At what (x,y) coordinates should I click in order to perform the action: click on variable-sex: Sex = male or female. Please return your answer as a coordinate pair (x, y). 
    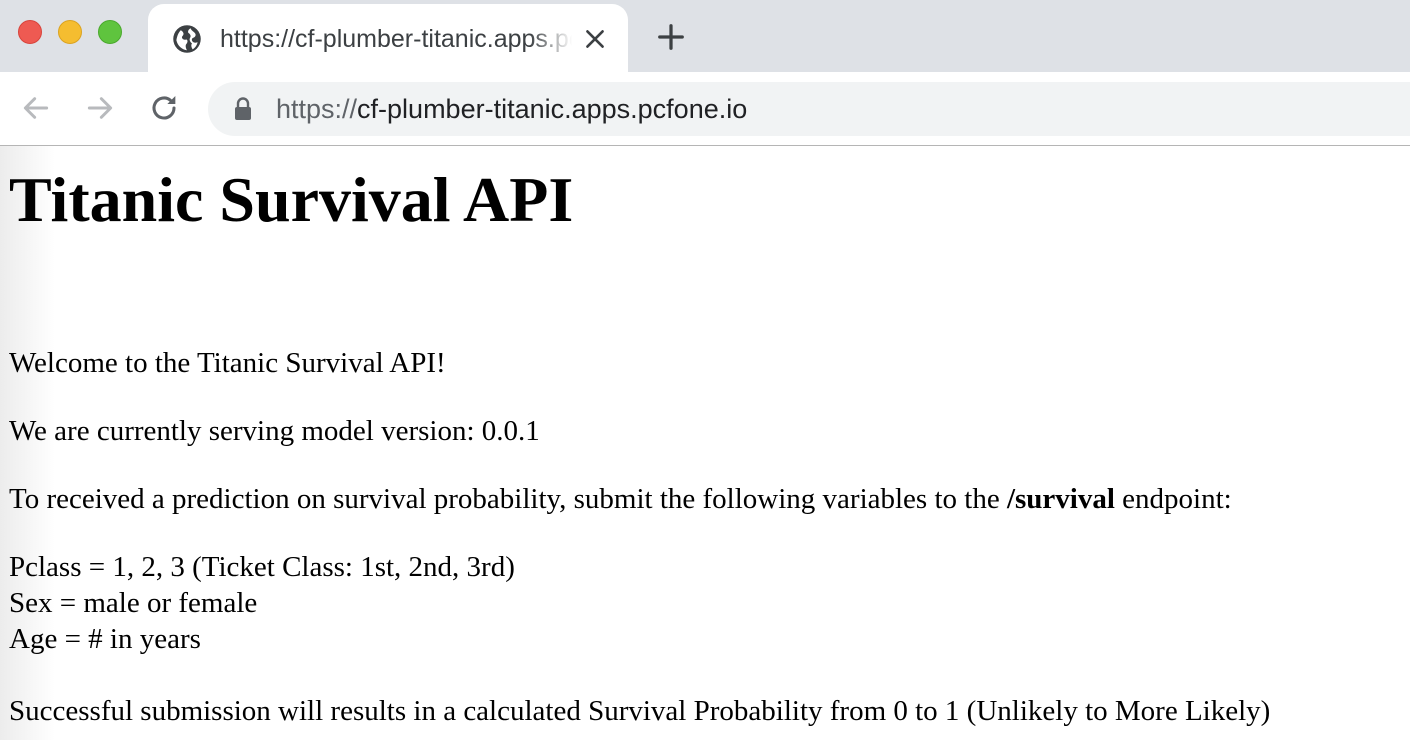
    Looking at the image, I should click on (133, 603).